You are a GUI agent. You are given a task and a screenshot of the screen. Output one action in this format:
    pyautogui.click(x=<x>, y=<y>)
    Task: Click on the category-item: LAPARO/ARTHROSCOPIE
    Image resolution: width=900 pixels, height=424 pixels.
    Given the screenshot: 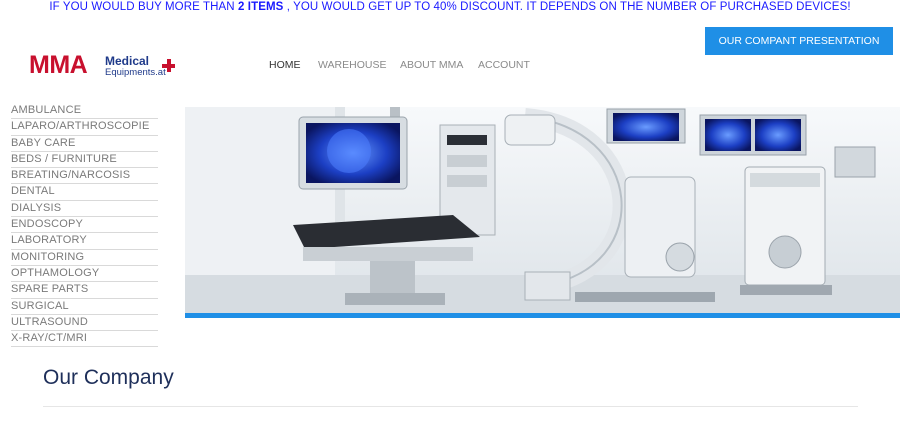 What is the action you would take?
    pyautogui.click(x=84, y=127)
    